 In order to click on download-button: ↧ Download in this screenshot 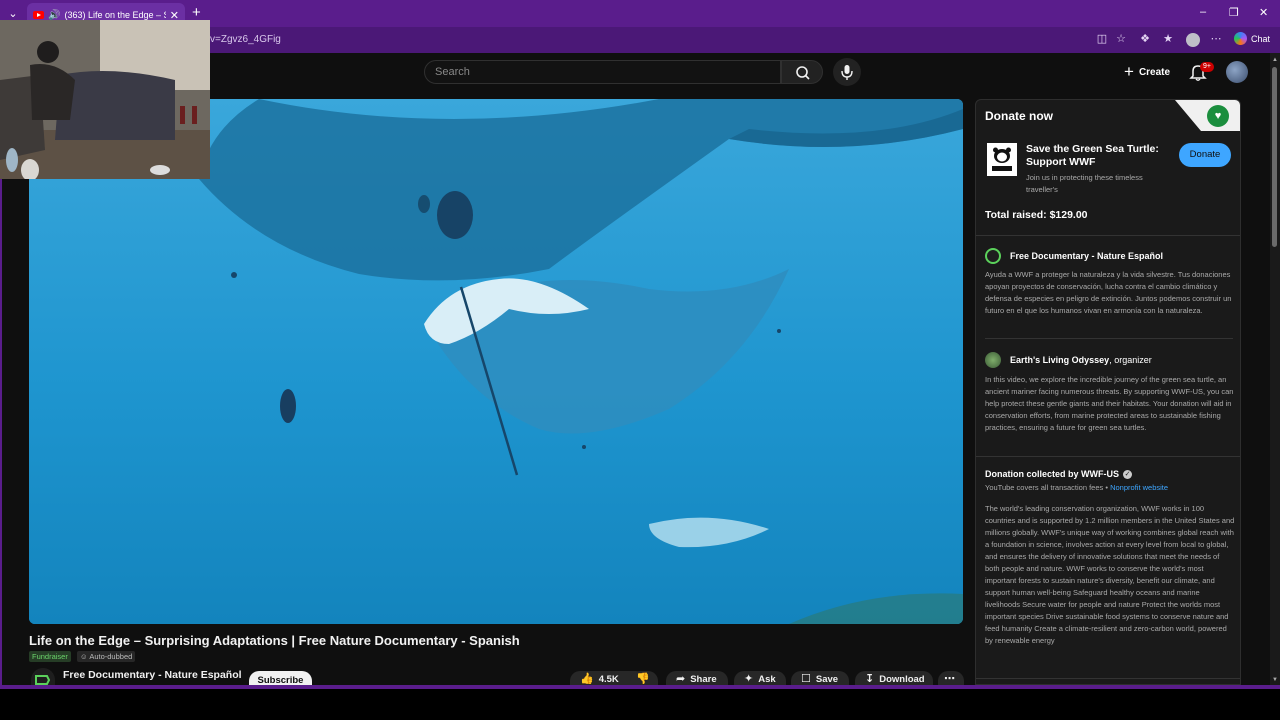, I will do `click(894, 678)`.